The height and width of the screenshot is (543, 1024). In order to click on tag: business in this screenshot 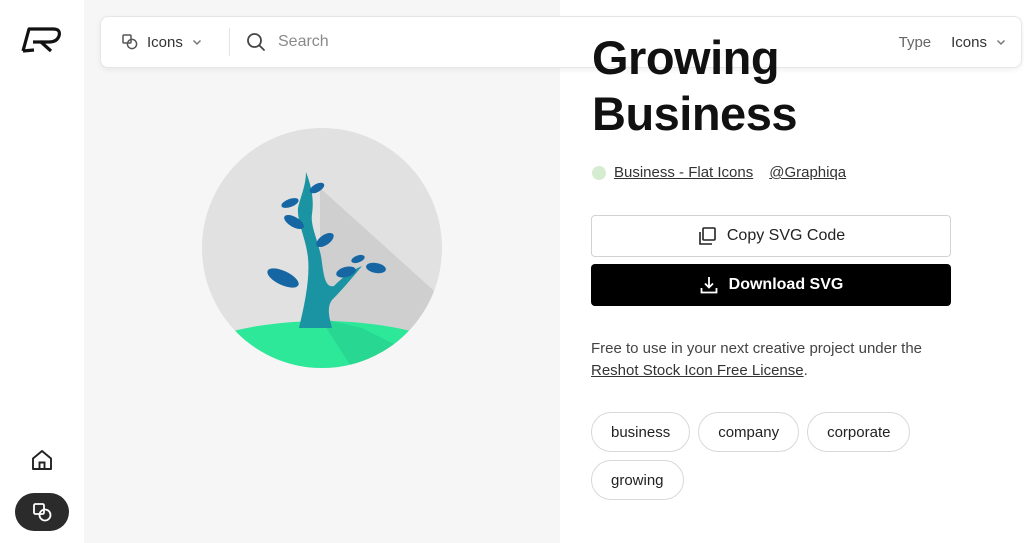, I will do `click(641, 432)`.